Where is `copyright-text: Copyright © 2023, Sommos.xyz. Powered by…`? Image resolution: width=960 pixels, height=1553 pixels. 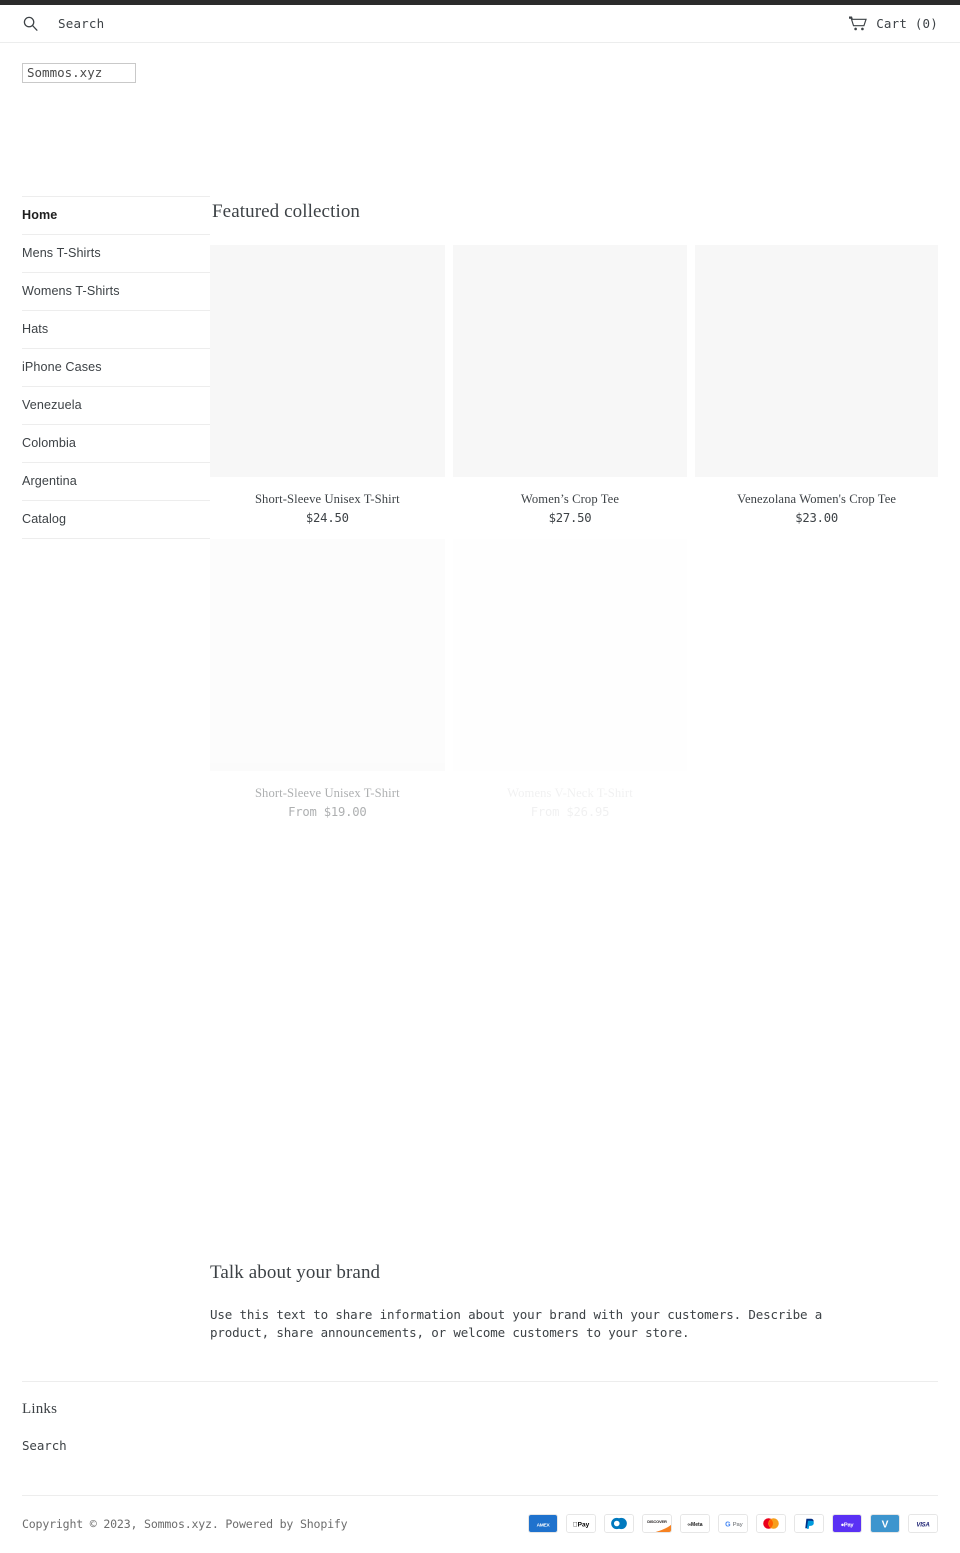
copyright-text: Copyright © 2023, Sommos.xyz. Powered by… is located at coordinates (185, 1523).